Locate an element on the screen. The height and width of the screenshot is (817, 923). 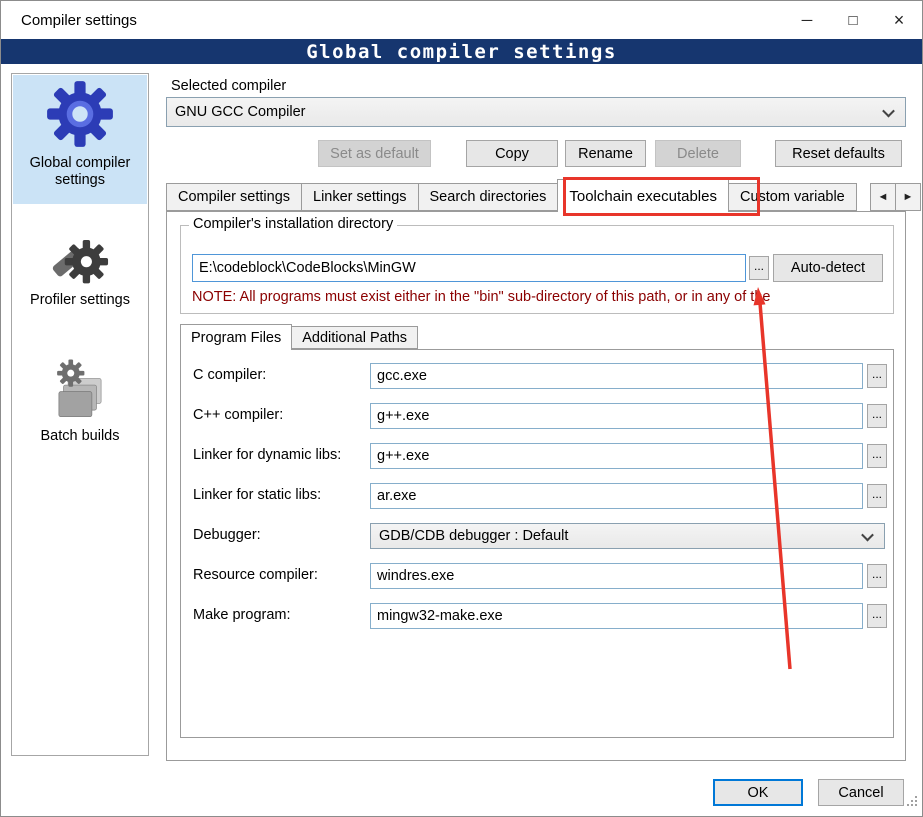
dynamic-linker-input is located at coordinates (616, 456).